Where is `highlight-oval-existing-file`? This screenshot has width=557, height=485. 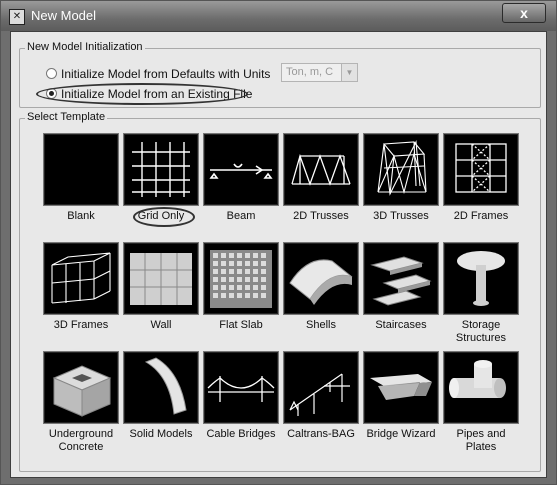 highlight-oval-existing-file is located at coordinates (142, 94).